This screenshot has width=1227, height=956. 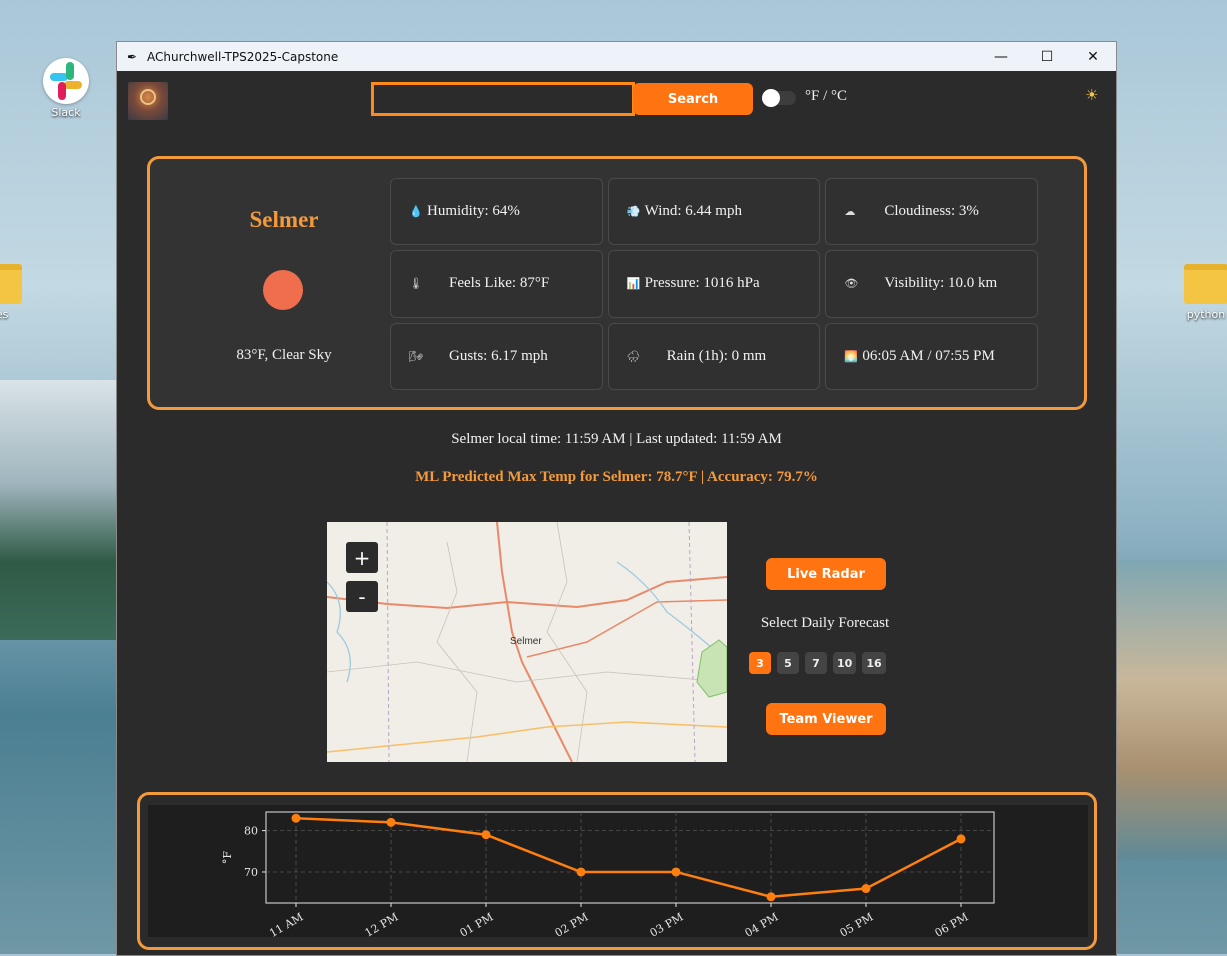 I want to click on clear-sky-icon, so click(x=283, y=290).